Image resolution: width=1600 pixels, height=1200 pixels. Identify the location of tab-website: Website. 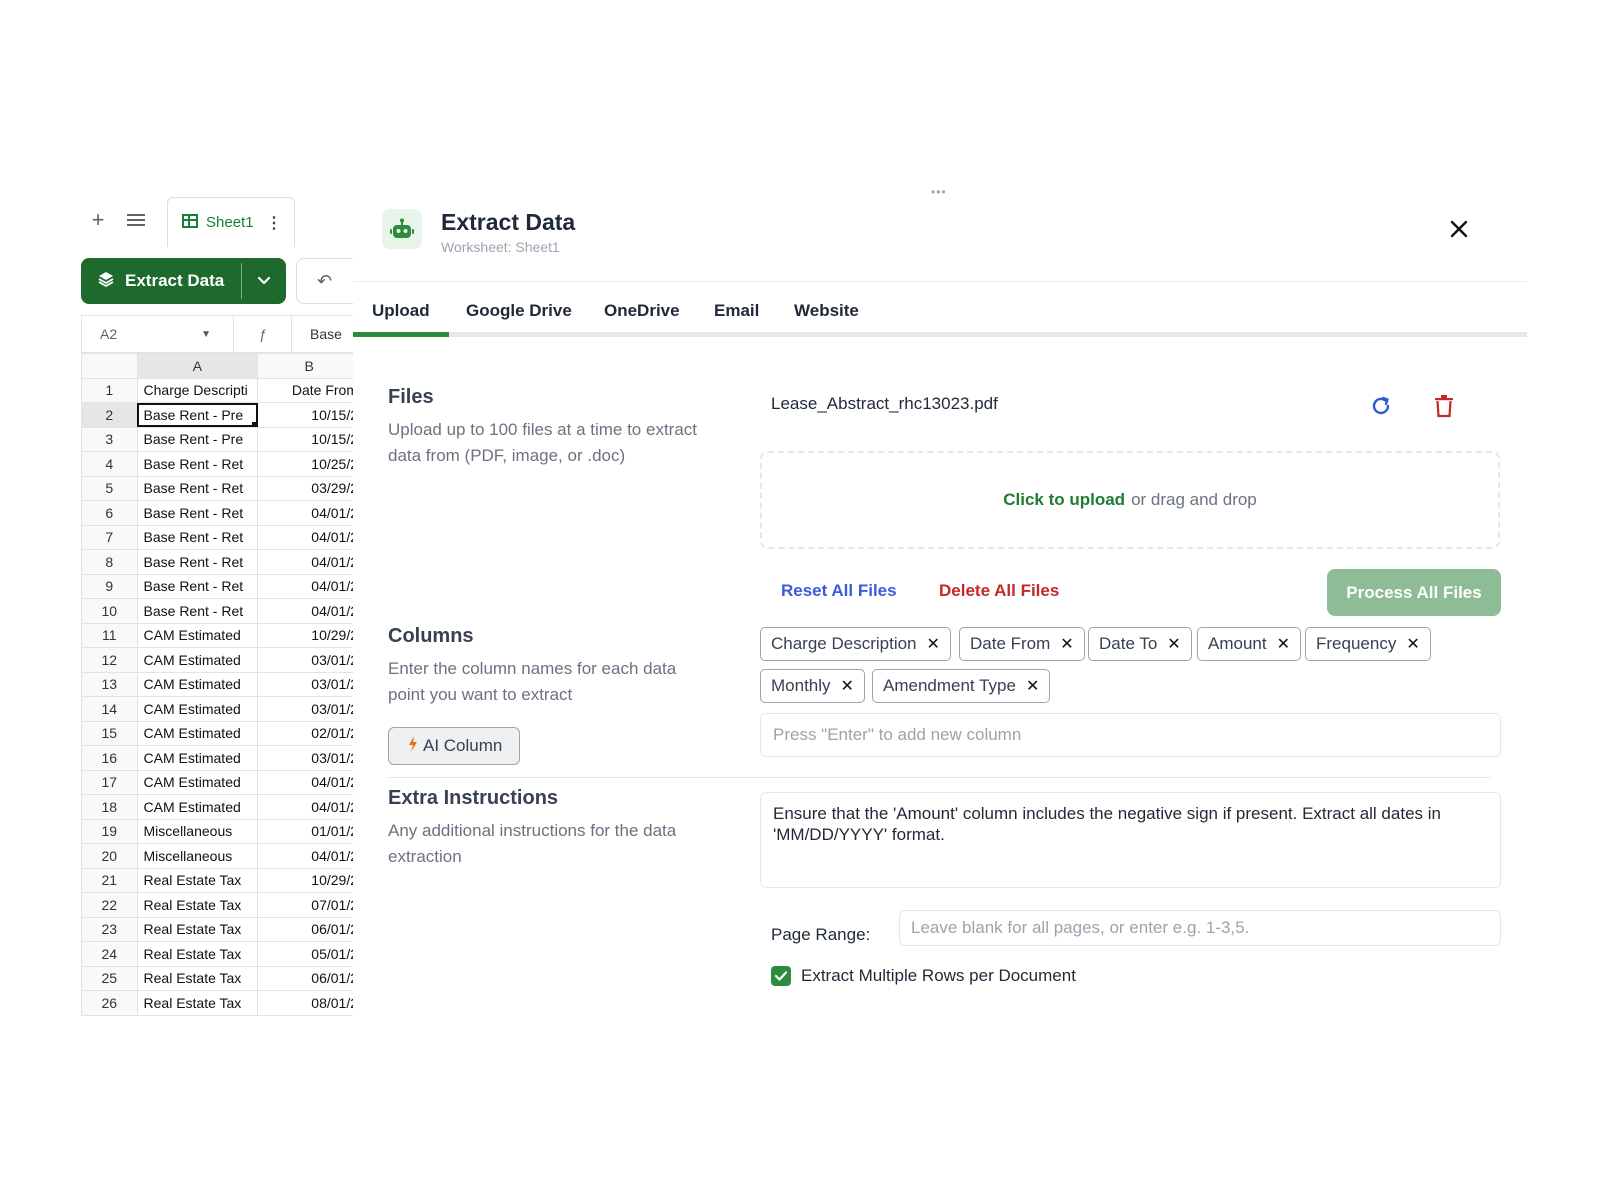
(826, 311).